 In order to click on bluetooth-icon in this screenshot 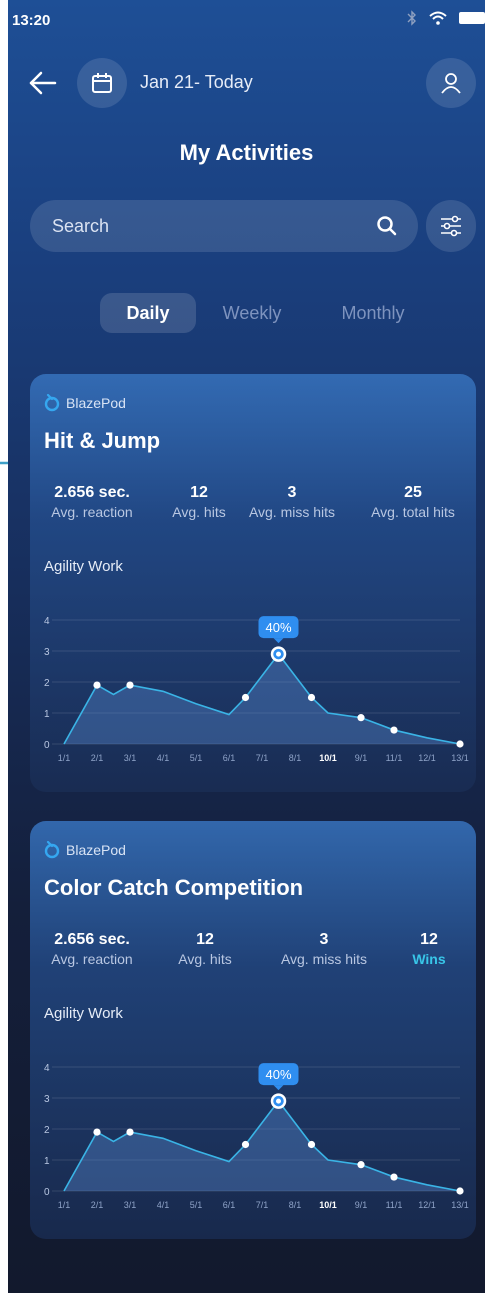, I will do `click(411, 18)`.